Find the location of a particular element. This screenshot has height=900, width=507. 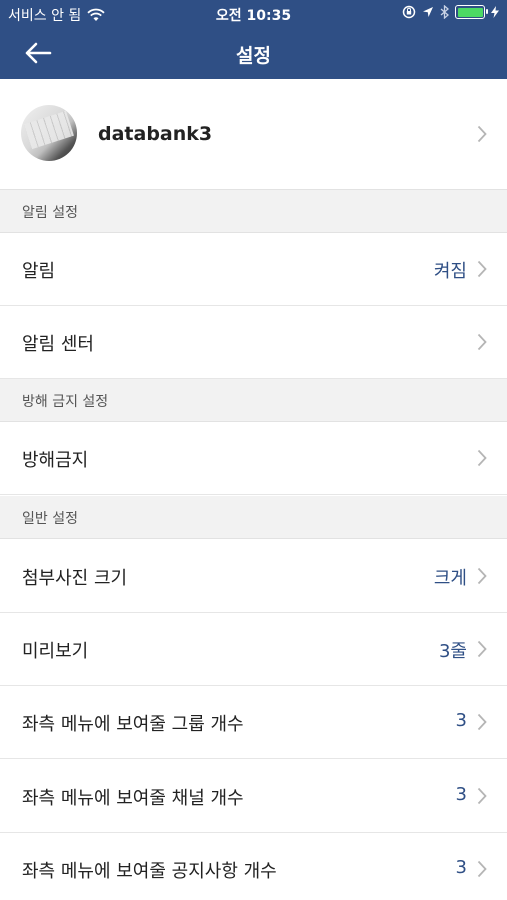

username: databank3 is located at coordinates (155, 134).